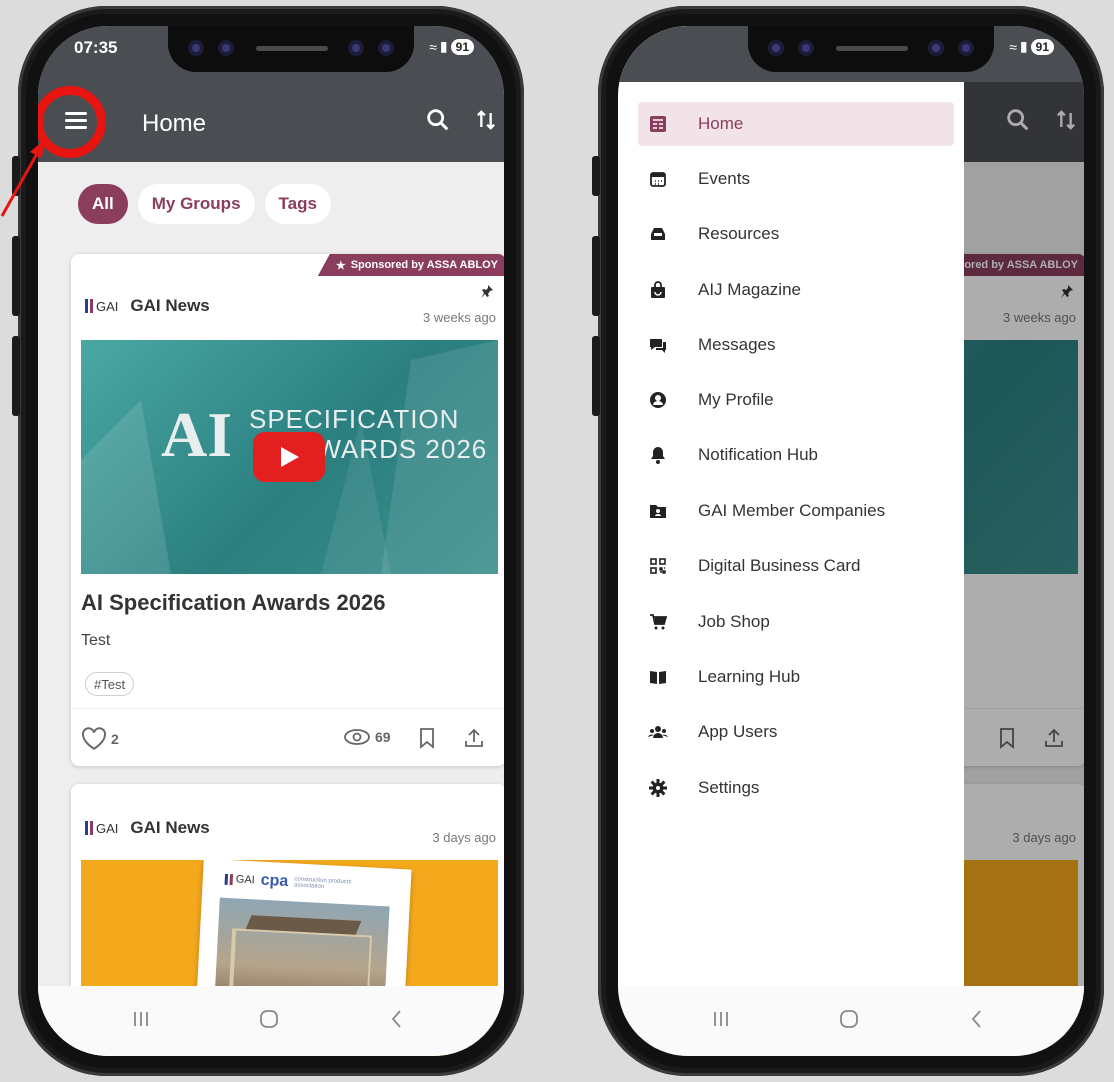 Image resolution: width=1114 pixels, height=1082 pixels. Describe the element at coordinates (174, 123) in the screenshot. I see `page-title: Home` at that location.